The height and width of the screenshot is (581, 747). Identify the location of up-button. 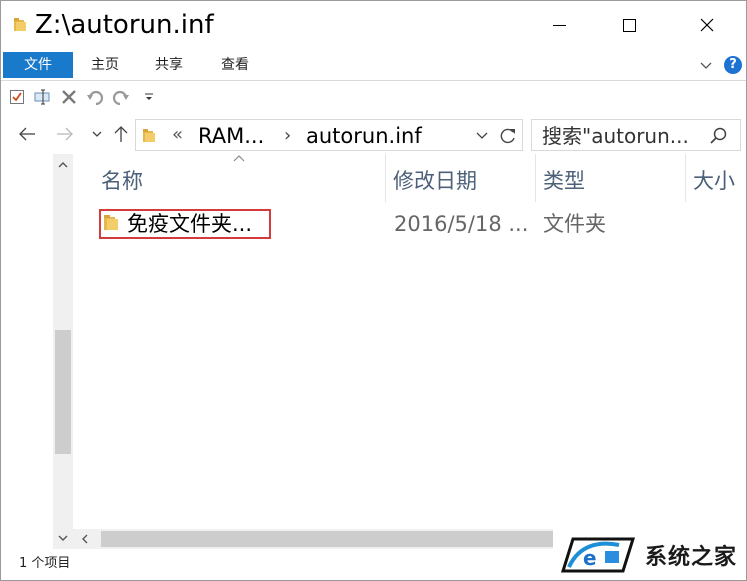
(121, 134).